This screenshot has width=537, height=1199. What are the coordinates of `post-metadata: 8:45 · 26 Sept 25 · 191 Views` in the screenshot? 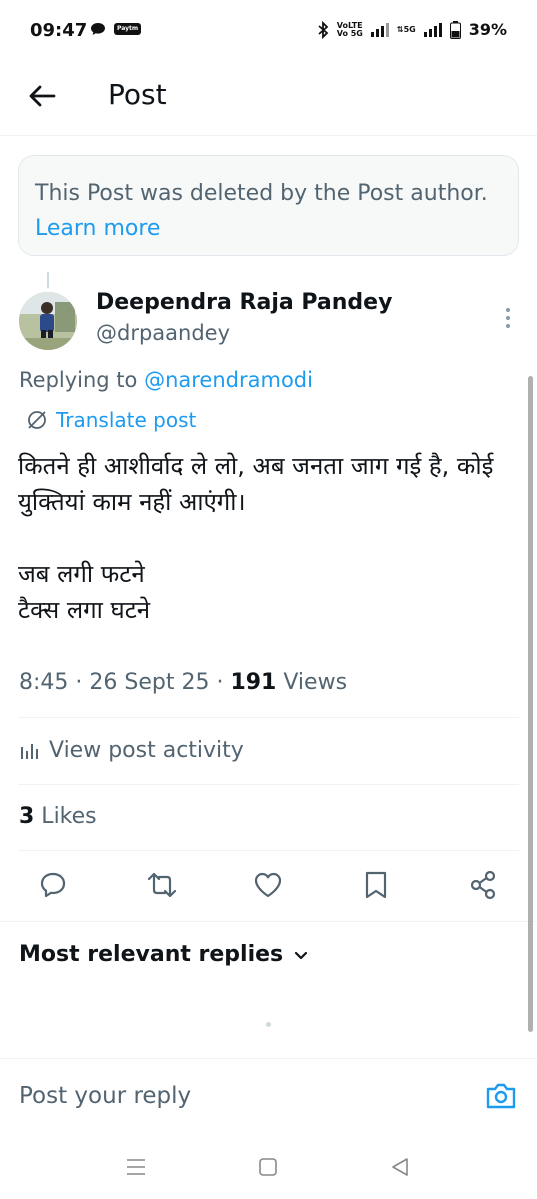 It's located at (183, 682).